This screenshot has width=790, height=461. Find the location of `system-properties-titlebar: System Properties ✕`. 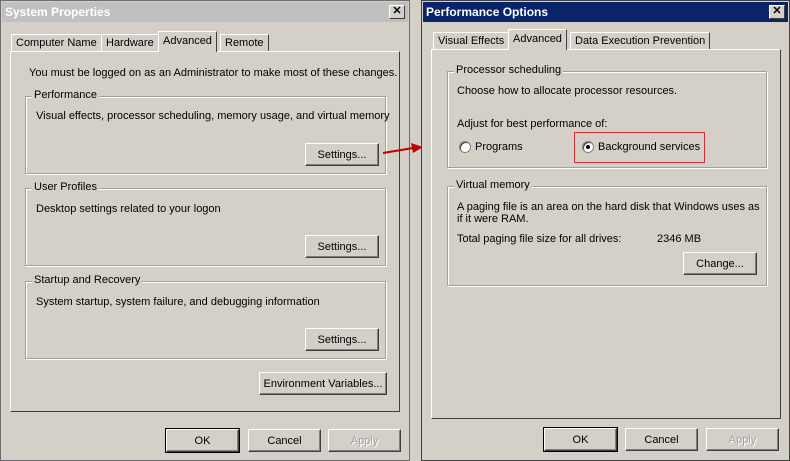

system-properties-titlebar: System Properties ✕ is located at coordinates (205, 12).